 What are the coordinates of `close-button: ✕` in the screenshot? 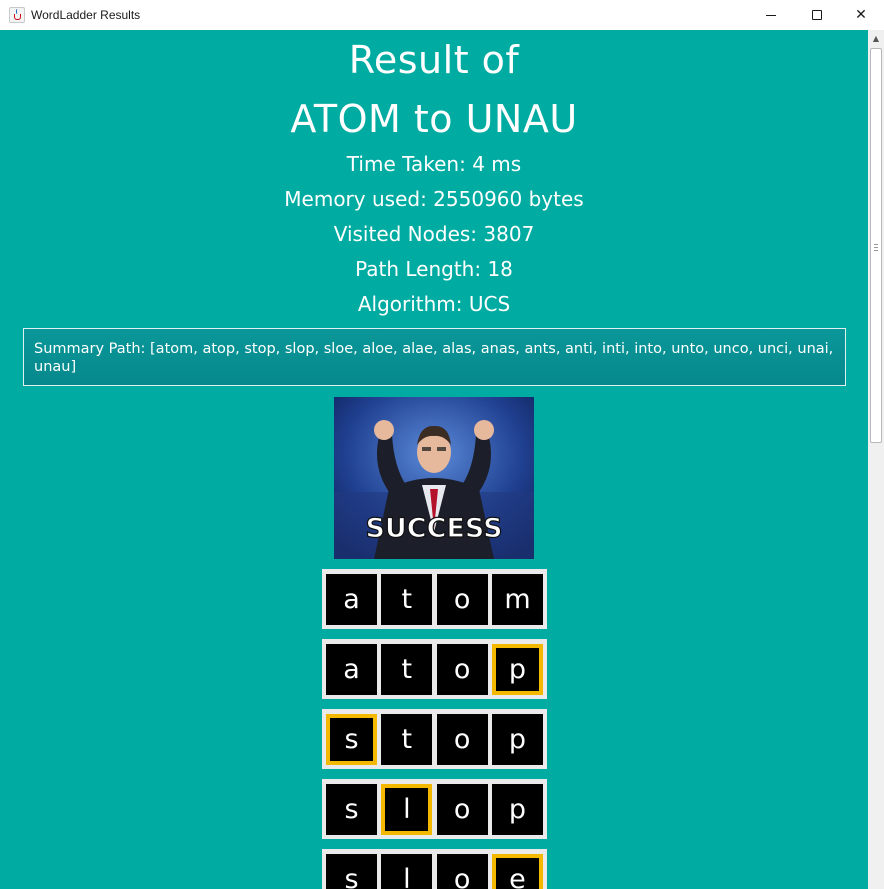 It's located at (861, 15).